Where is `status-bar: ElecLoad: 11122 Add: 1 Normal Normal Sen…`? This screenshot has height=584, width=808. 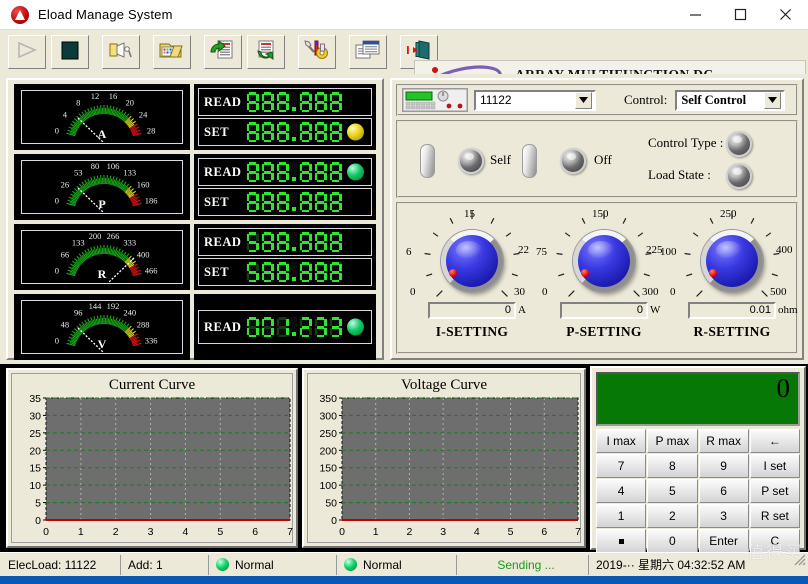 status-bar: ElecLoad: 11122 Add: 1 Normal Normal Sen… is located at coordinates (404, 559).